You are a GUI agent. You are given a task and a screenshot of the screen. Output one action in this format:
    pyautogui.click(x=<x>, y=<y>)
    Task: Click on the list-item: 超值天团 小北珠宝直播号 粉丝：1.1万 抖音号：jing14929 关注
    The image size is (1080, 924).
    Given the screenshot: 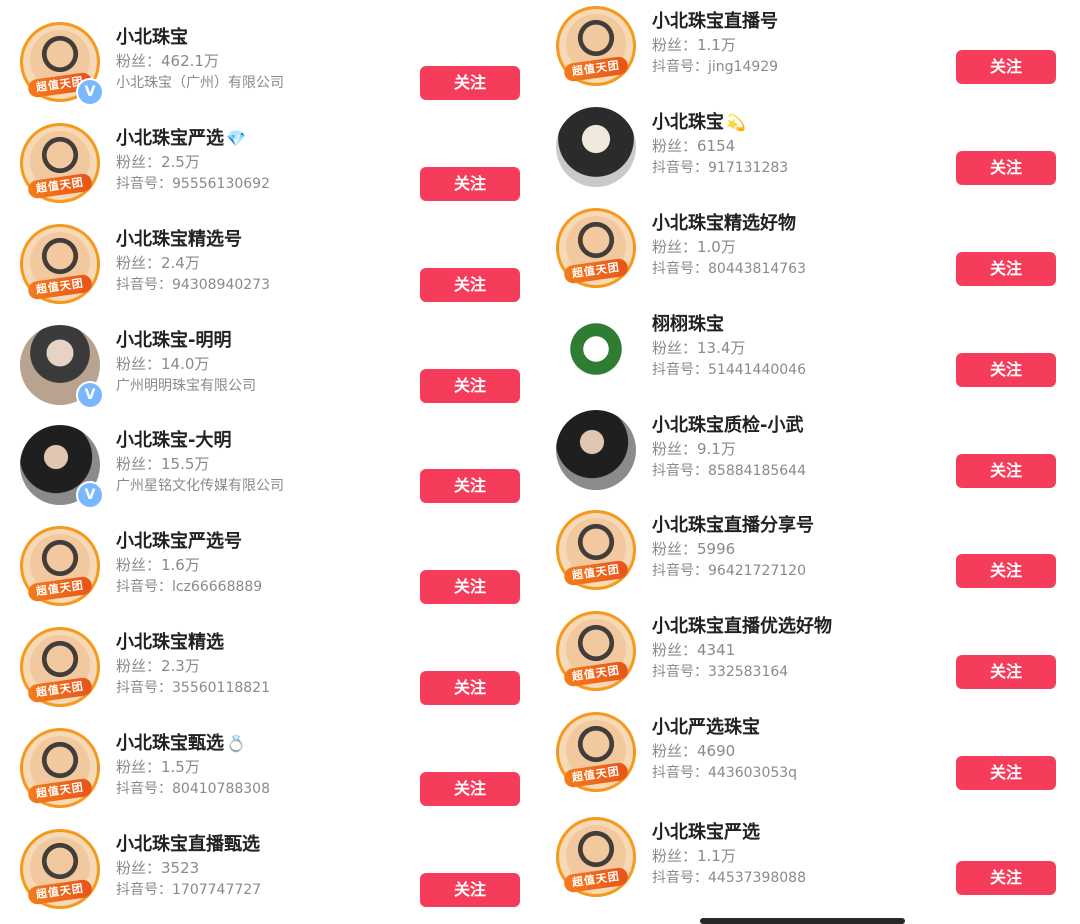 What is the action you would take?
    pyautogui.click(x=810, y=56)
    